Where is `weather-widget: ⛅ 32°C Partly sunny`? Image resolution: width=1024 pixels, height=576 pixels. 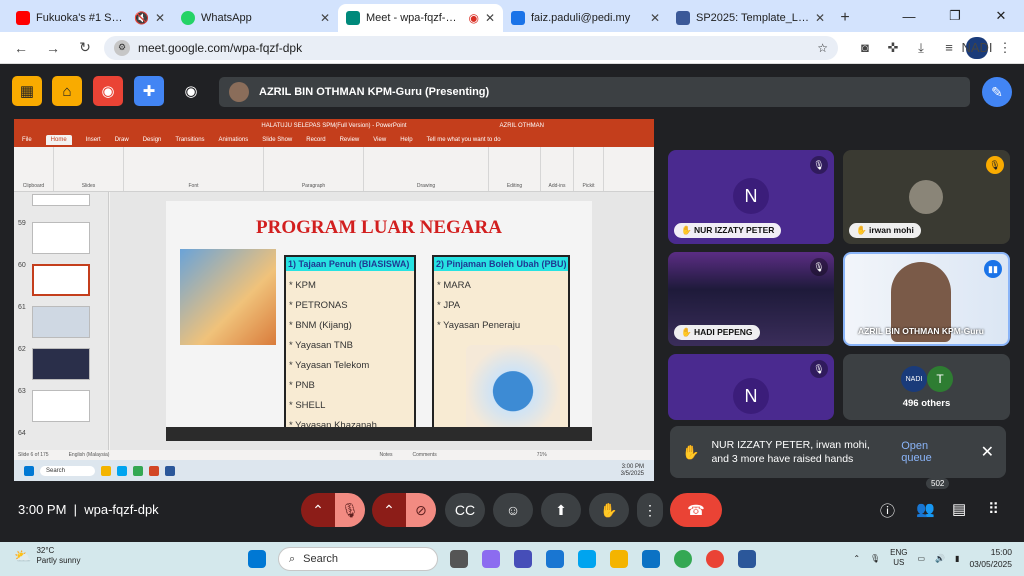
weather-widget: ⛅ 32°C Partly sunny is located at coordinates (47, 556).